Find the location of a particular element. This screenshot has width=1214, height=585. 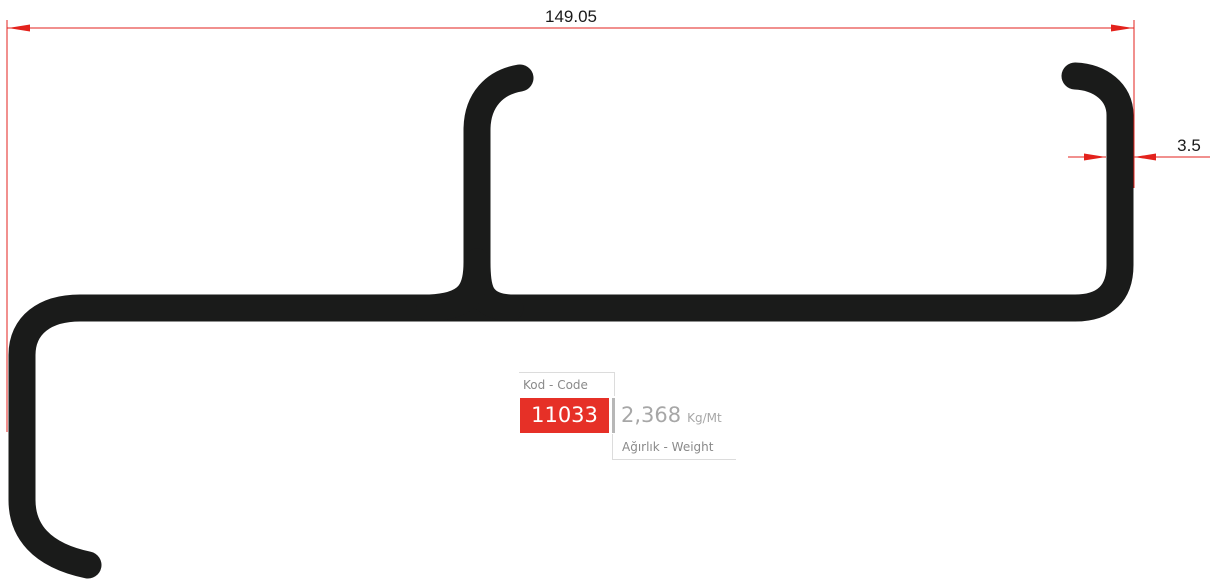

width-arrow-left is located at coordinates (19, 28).